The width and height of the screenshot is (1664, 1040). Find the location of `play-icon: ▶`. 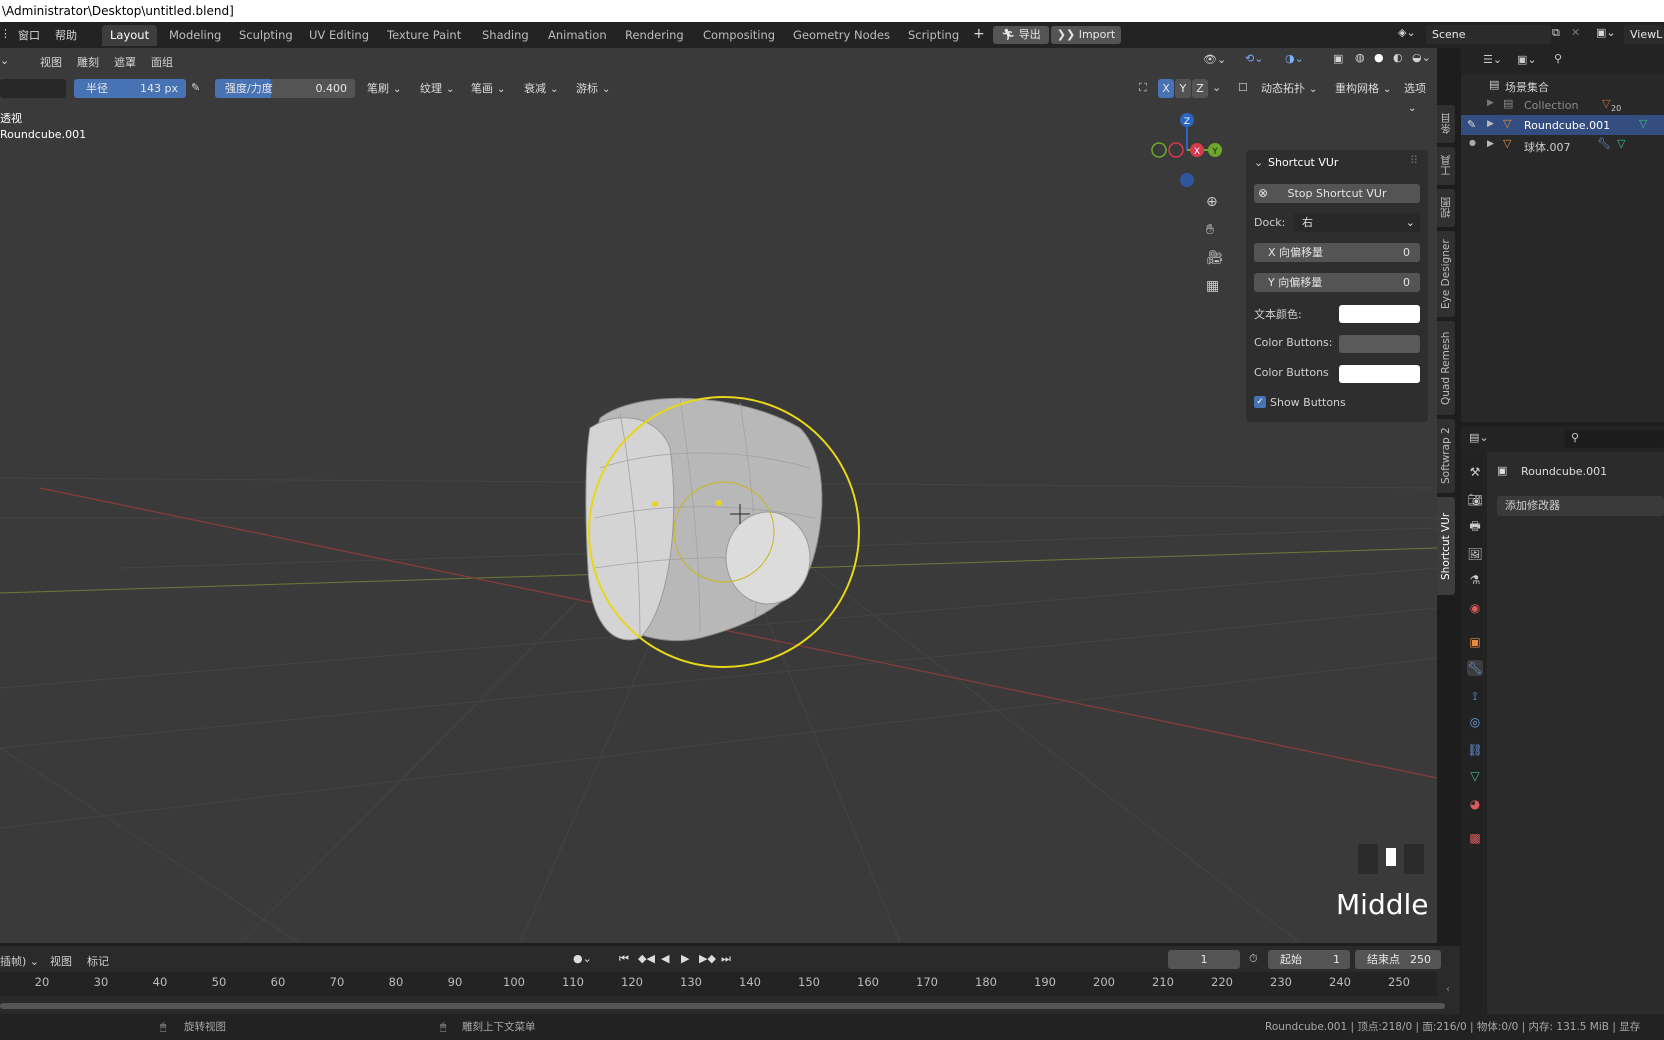

play-icon: ▶ is located at coordinates (685, 958).